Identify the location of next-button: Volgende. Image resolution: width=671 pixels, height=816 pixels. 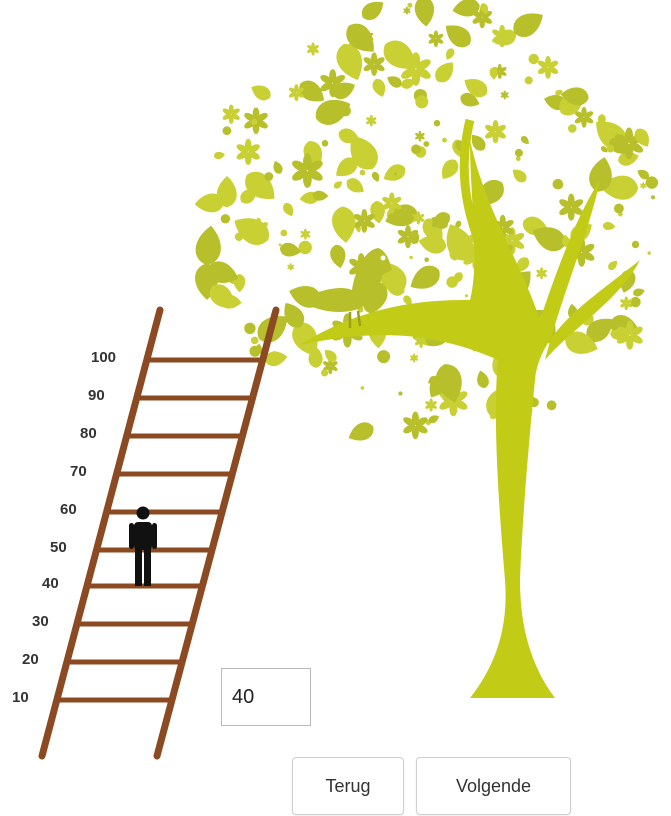
(493, 786).